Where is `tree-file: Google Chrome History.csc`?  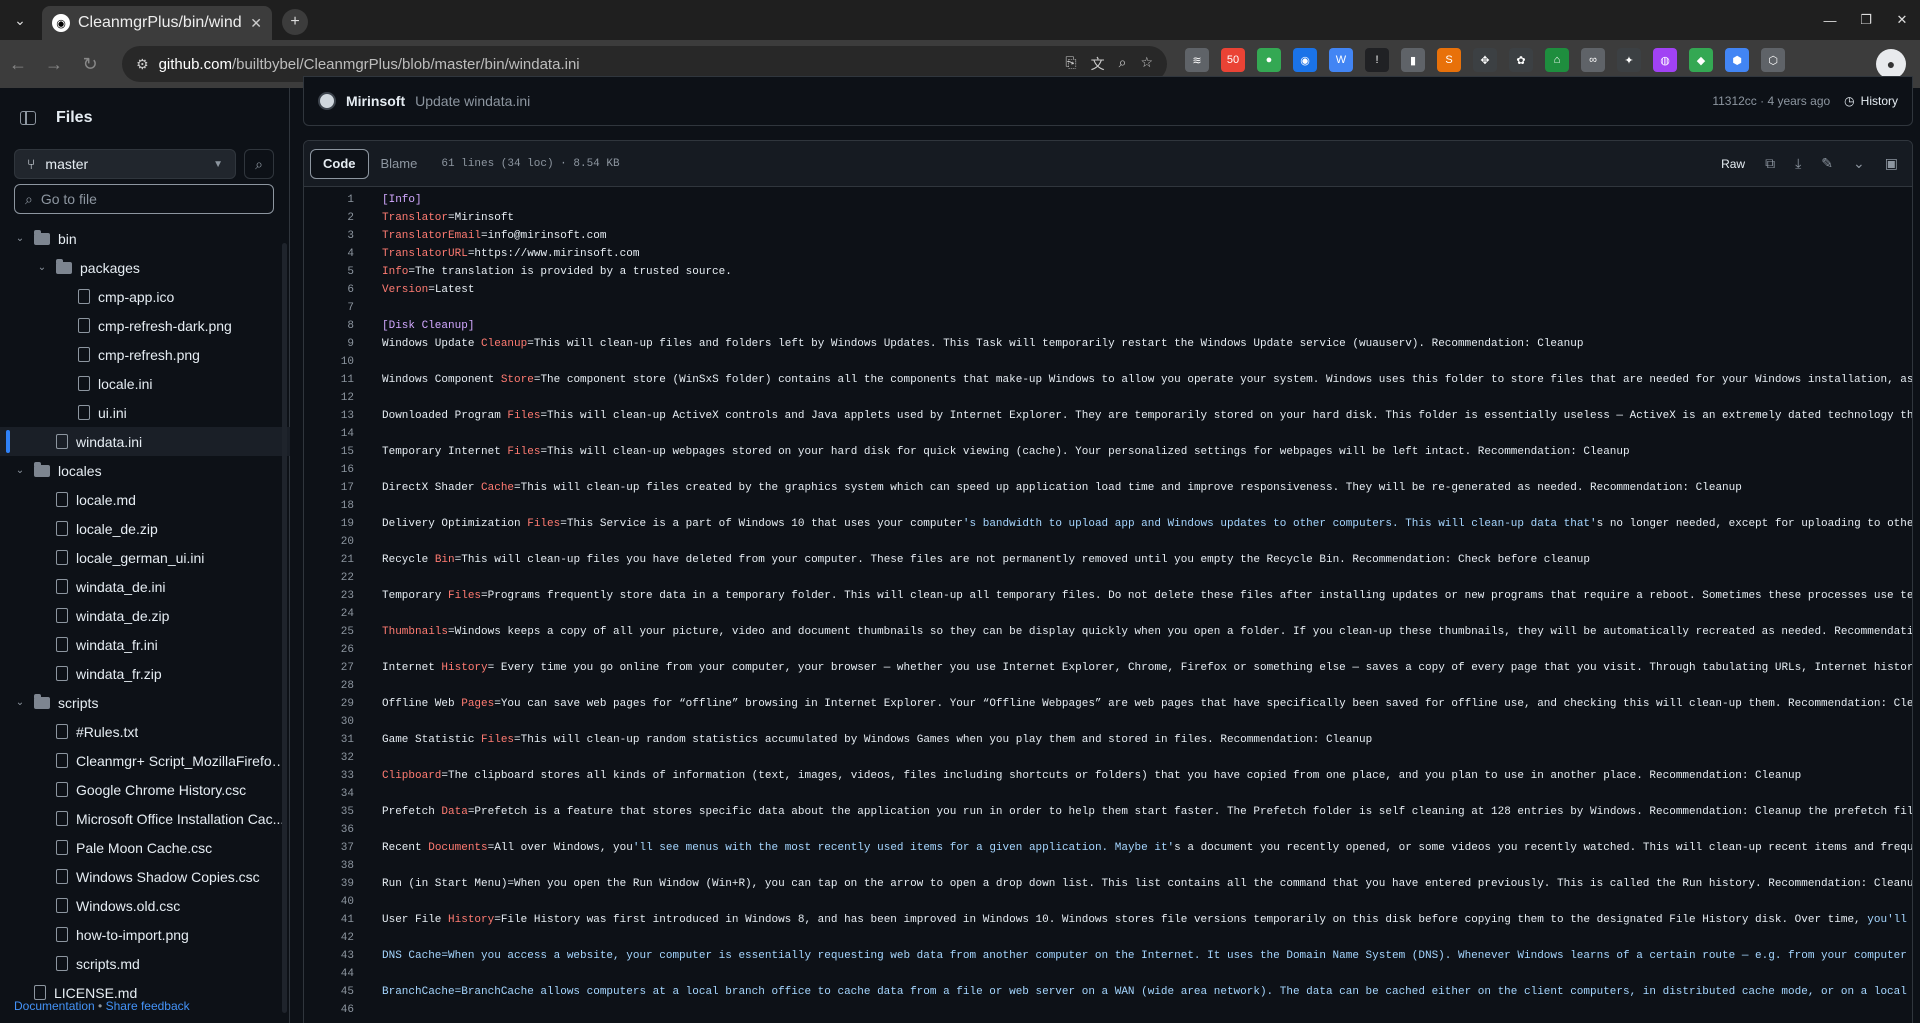
tree-file: Google Chrome History.csc is located at coordinates (145, 789).